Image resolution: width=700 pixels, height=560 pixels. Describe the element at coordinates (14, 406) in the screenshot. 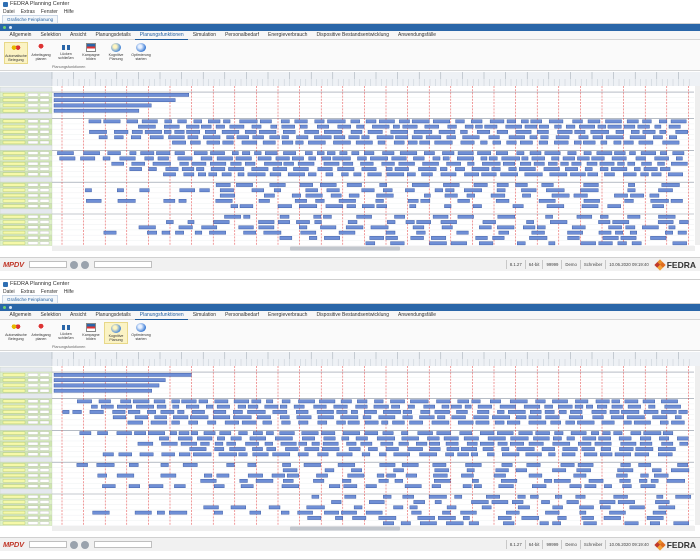

I see `resource-name-cell` at that location.